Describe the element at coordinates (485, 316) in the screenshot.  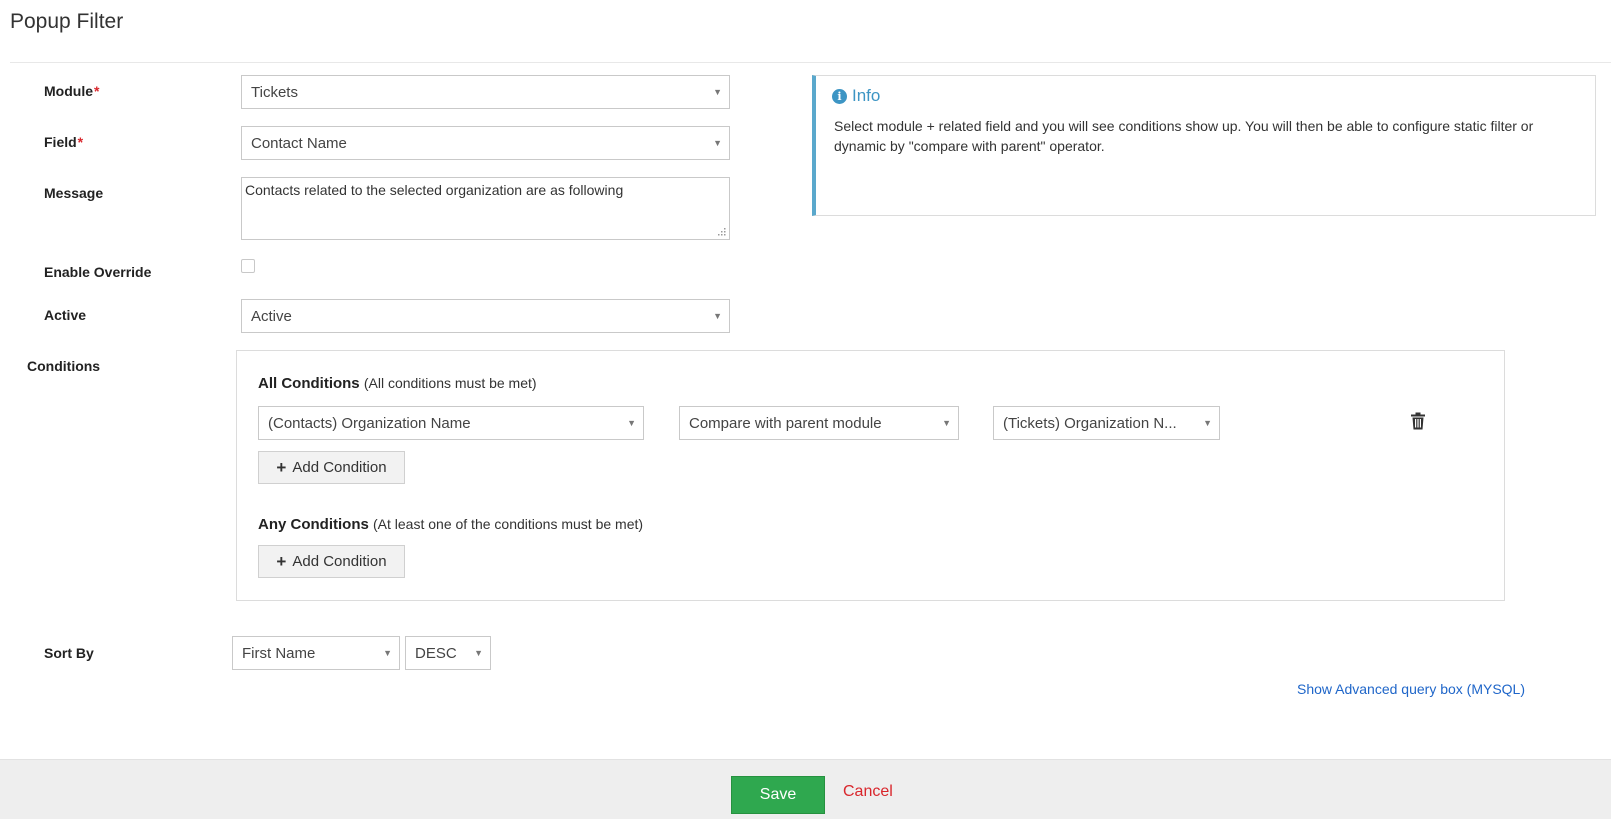
I see `active-select: Active ▼` at that location.